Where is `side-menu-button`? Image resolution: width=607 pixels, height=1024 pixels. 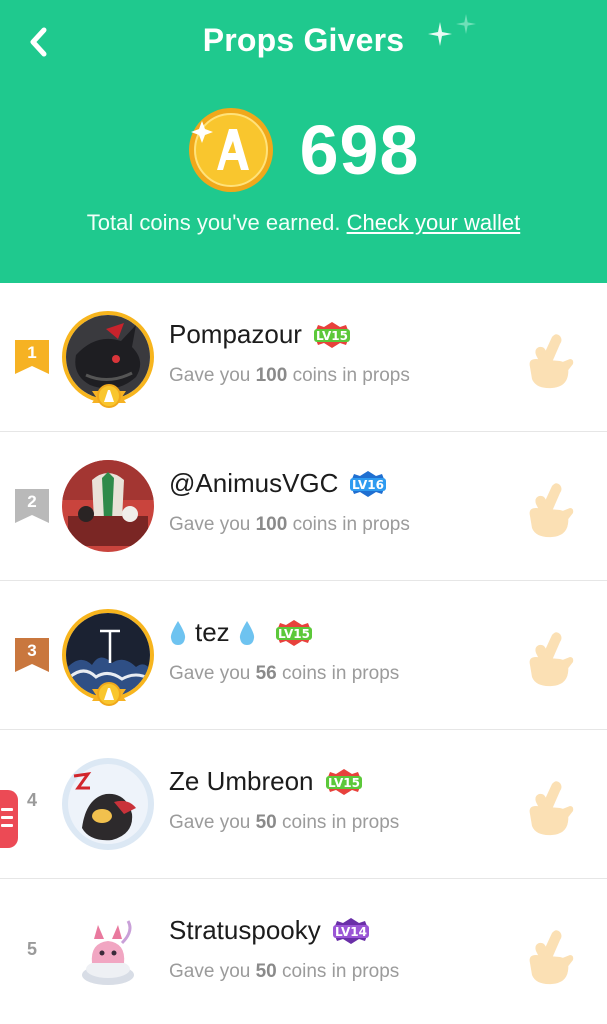 side-menu-button is located at coordinates (9, 819).